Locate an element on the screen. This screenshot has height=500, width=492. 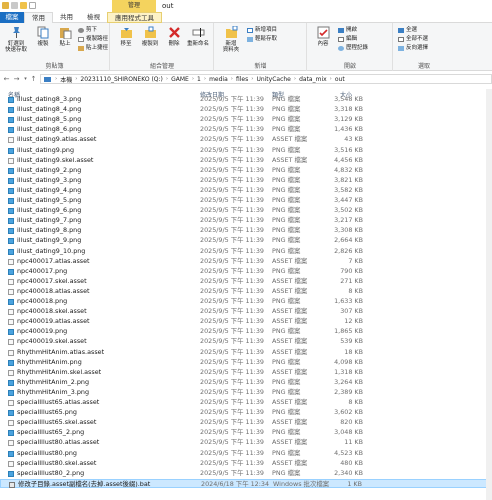
open-icon is located at coordinates (341, 30).